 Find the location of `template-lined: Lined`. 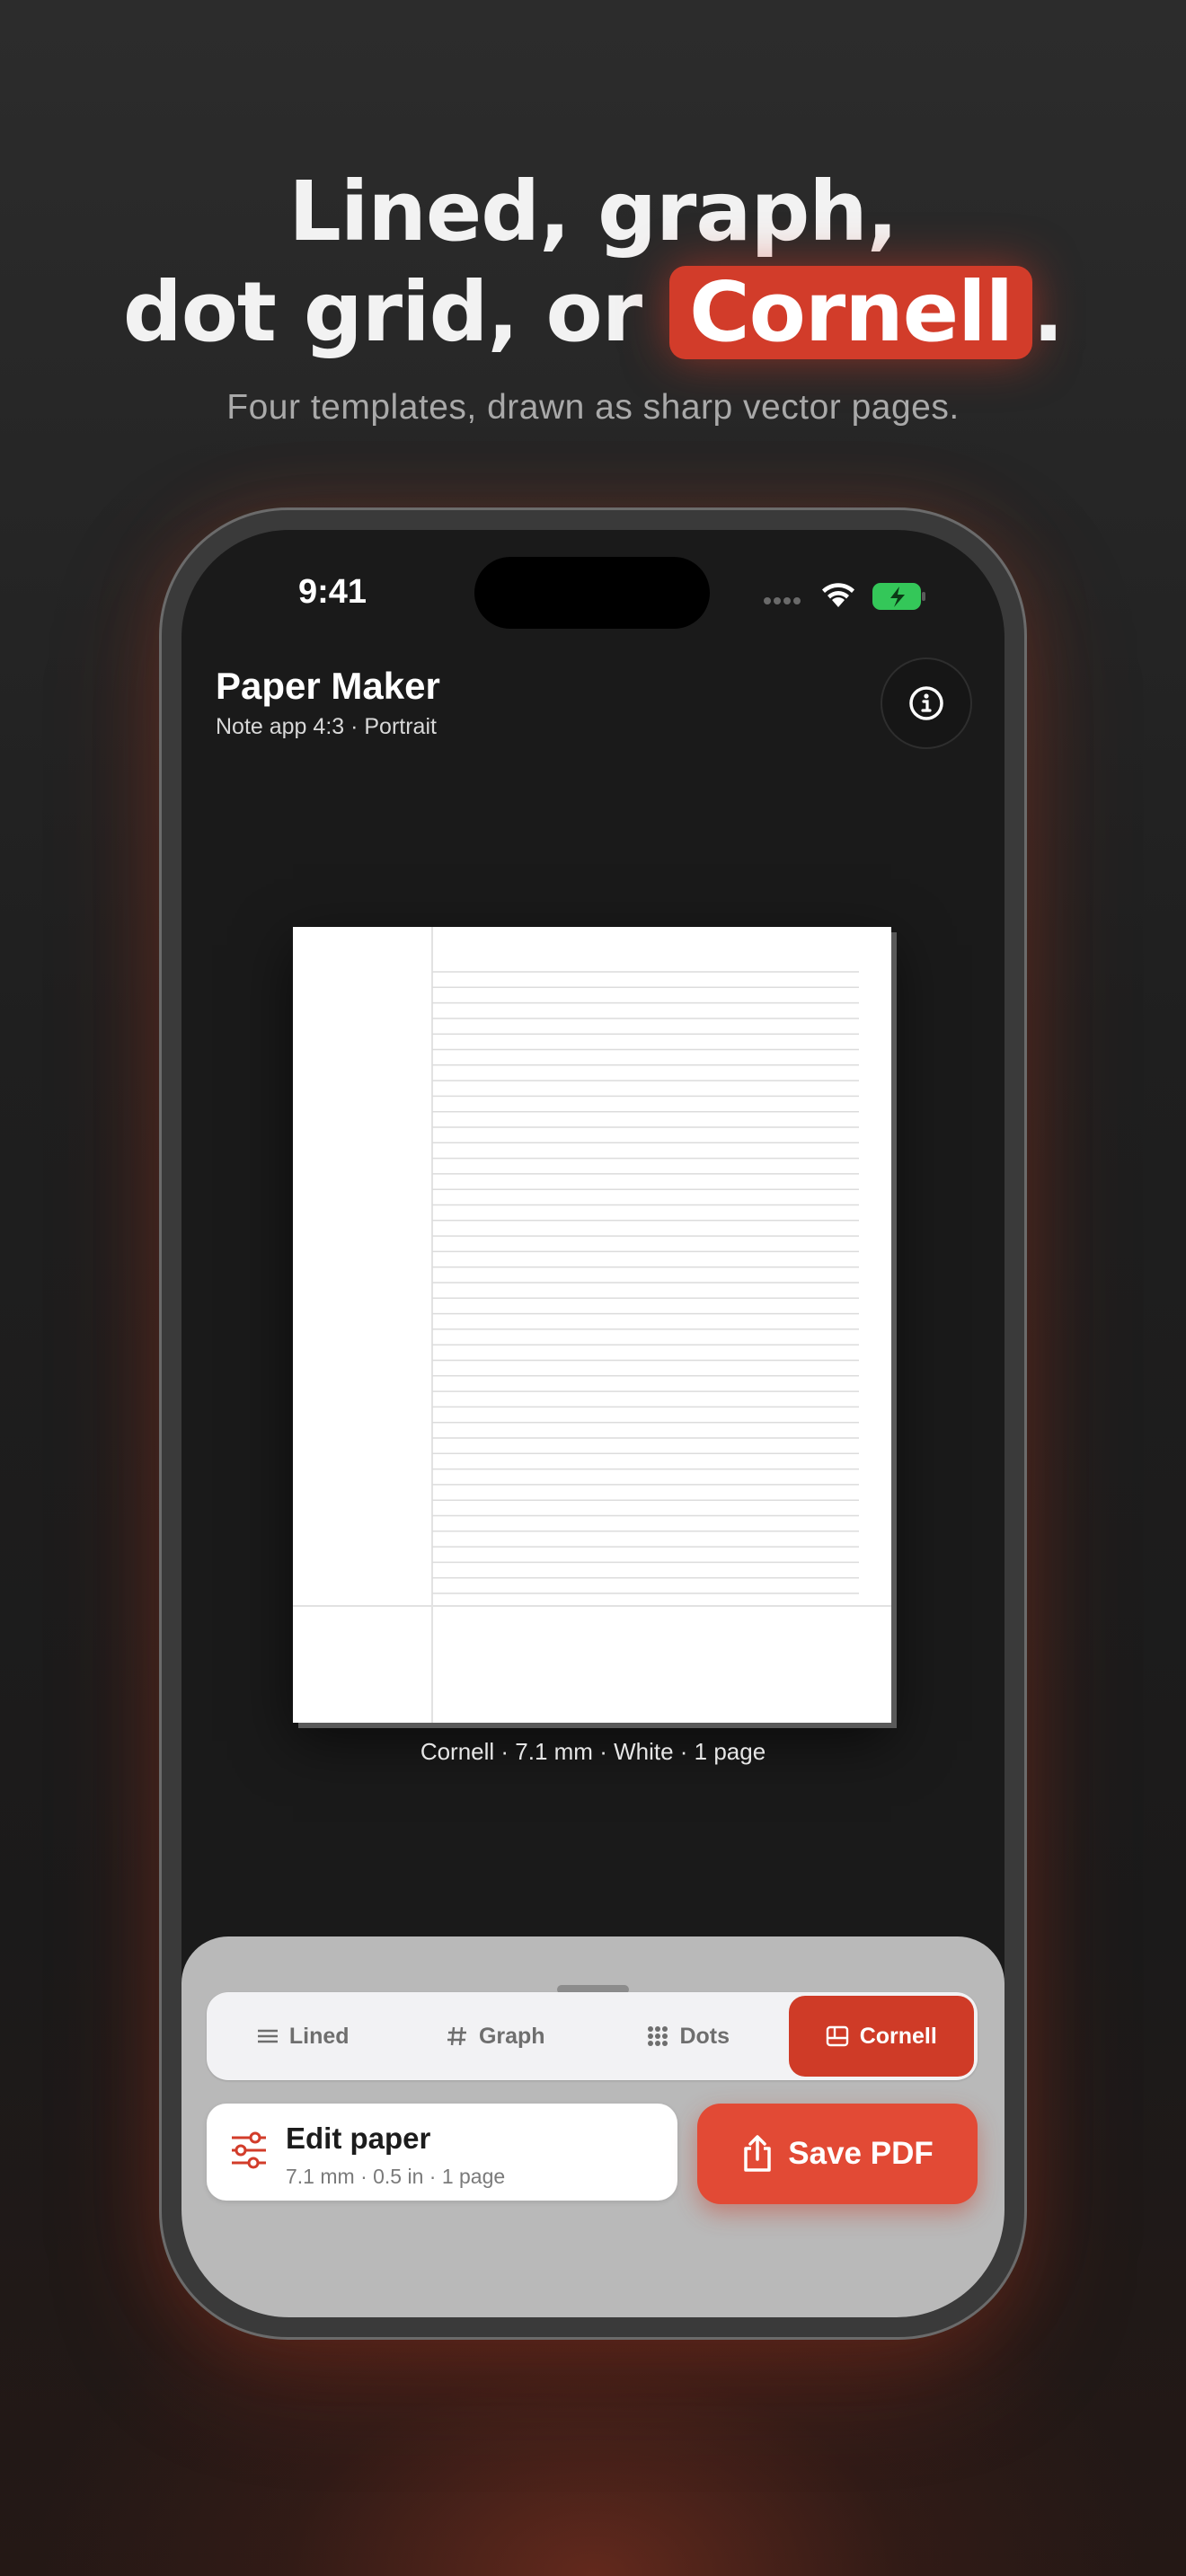

template-lined: Lined is located at coordinates (303, 2036).